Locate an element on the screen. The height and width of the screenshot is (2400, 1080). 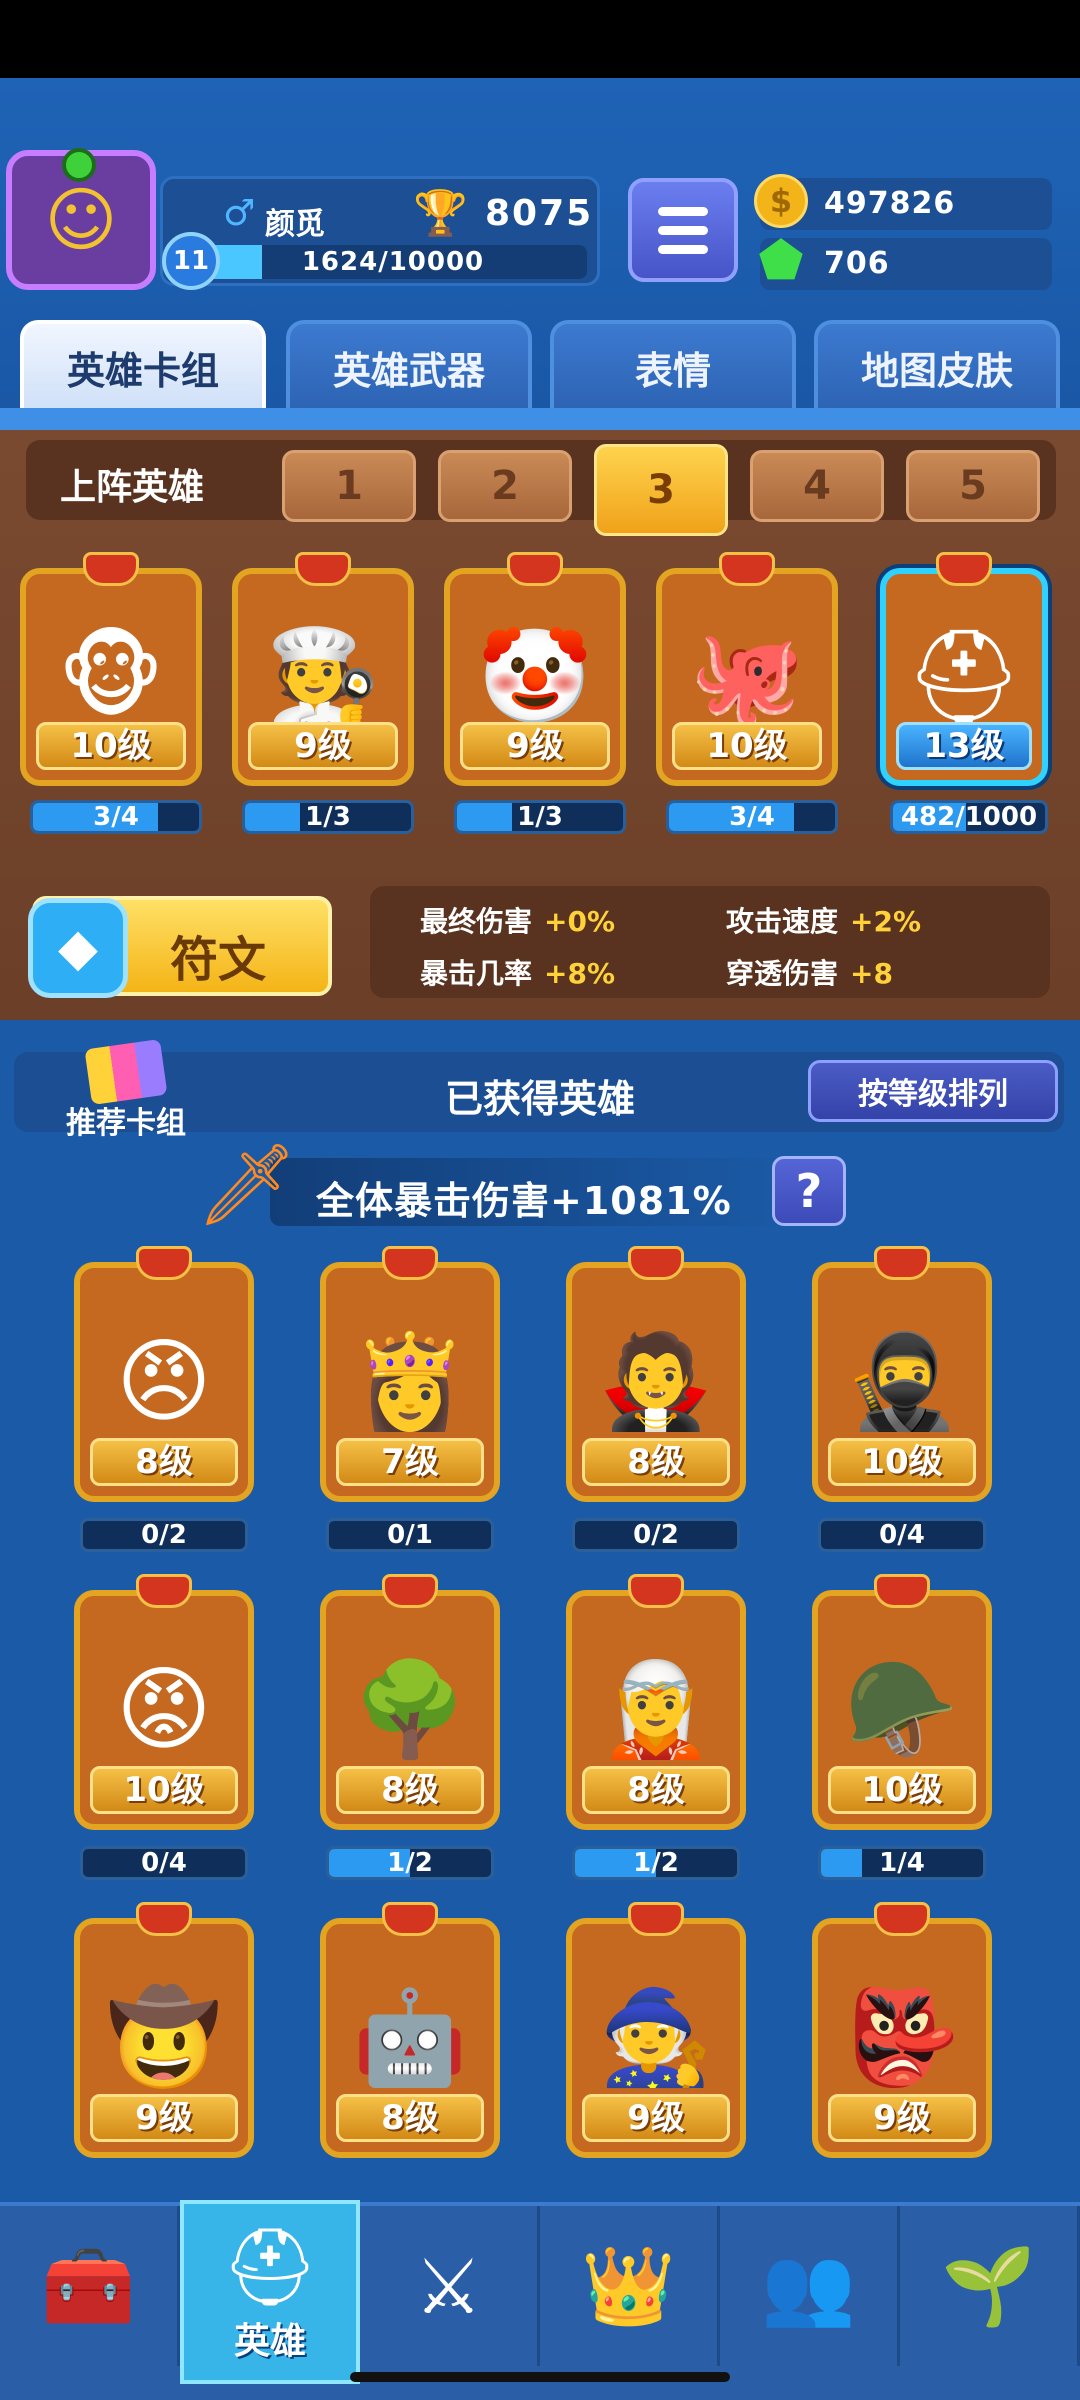
hero-card: 👺 9级 is located at coordinates (902, 2030).